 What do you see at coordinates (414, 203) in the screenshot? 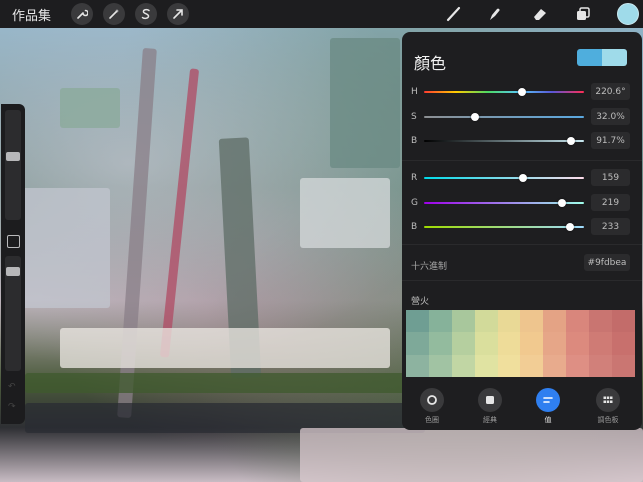
I see `green-label: G` at bounding box center [414, 203].